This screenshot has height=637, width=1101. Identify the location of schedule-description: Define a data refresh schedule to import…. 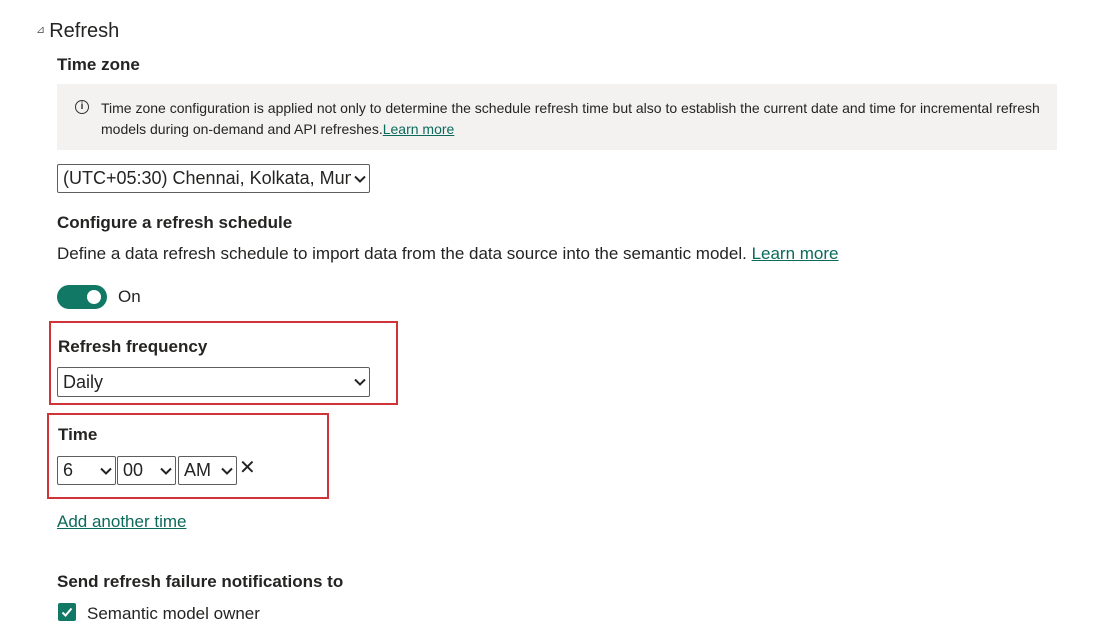
(402, 253).